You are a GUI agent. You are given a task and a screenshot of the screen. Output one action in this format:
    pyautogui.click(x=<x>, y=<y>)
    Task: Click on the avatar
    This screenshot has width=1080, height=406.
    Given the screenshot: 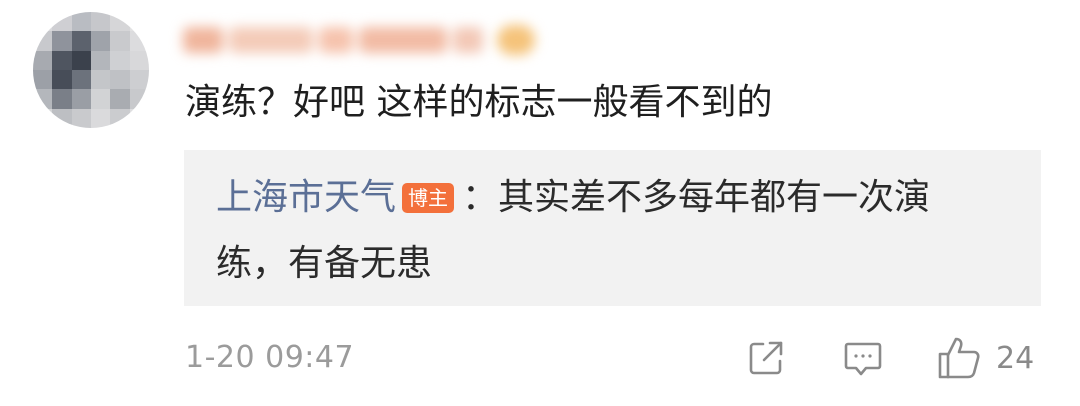 What is the action you would take?
    pyautogui.click(x=91, y=70)
    